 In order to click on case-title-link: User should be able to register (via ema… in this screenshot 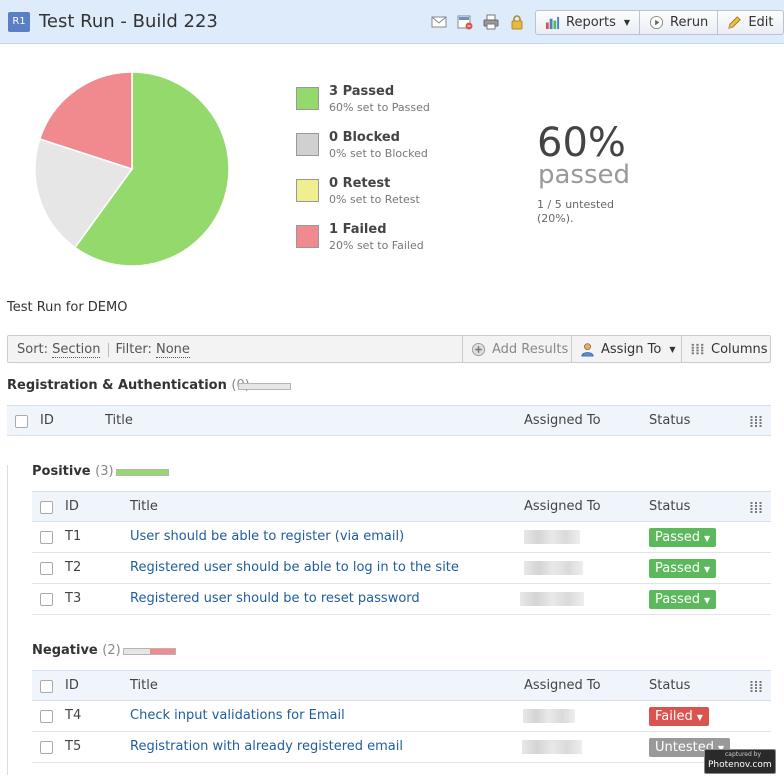, I will do `click(267, 536)`.